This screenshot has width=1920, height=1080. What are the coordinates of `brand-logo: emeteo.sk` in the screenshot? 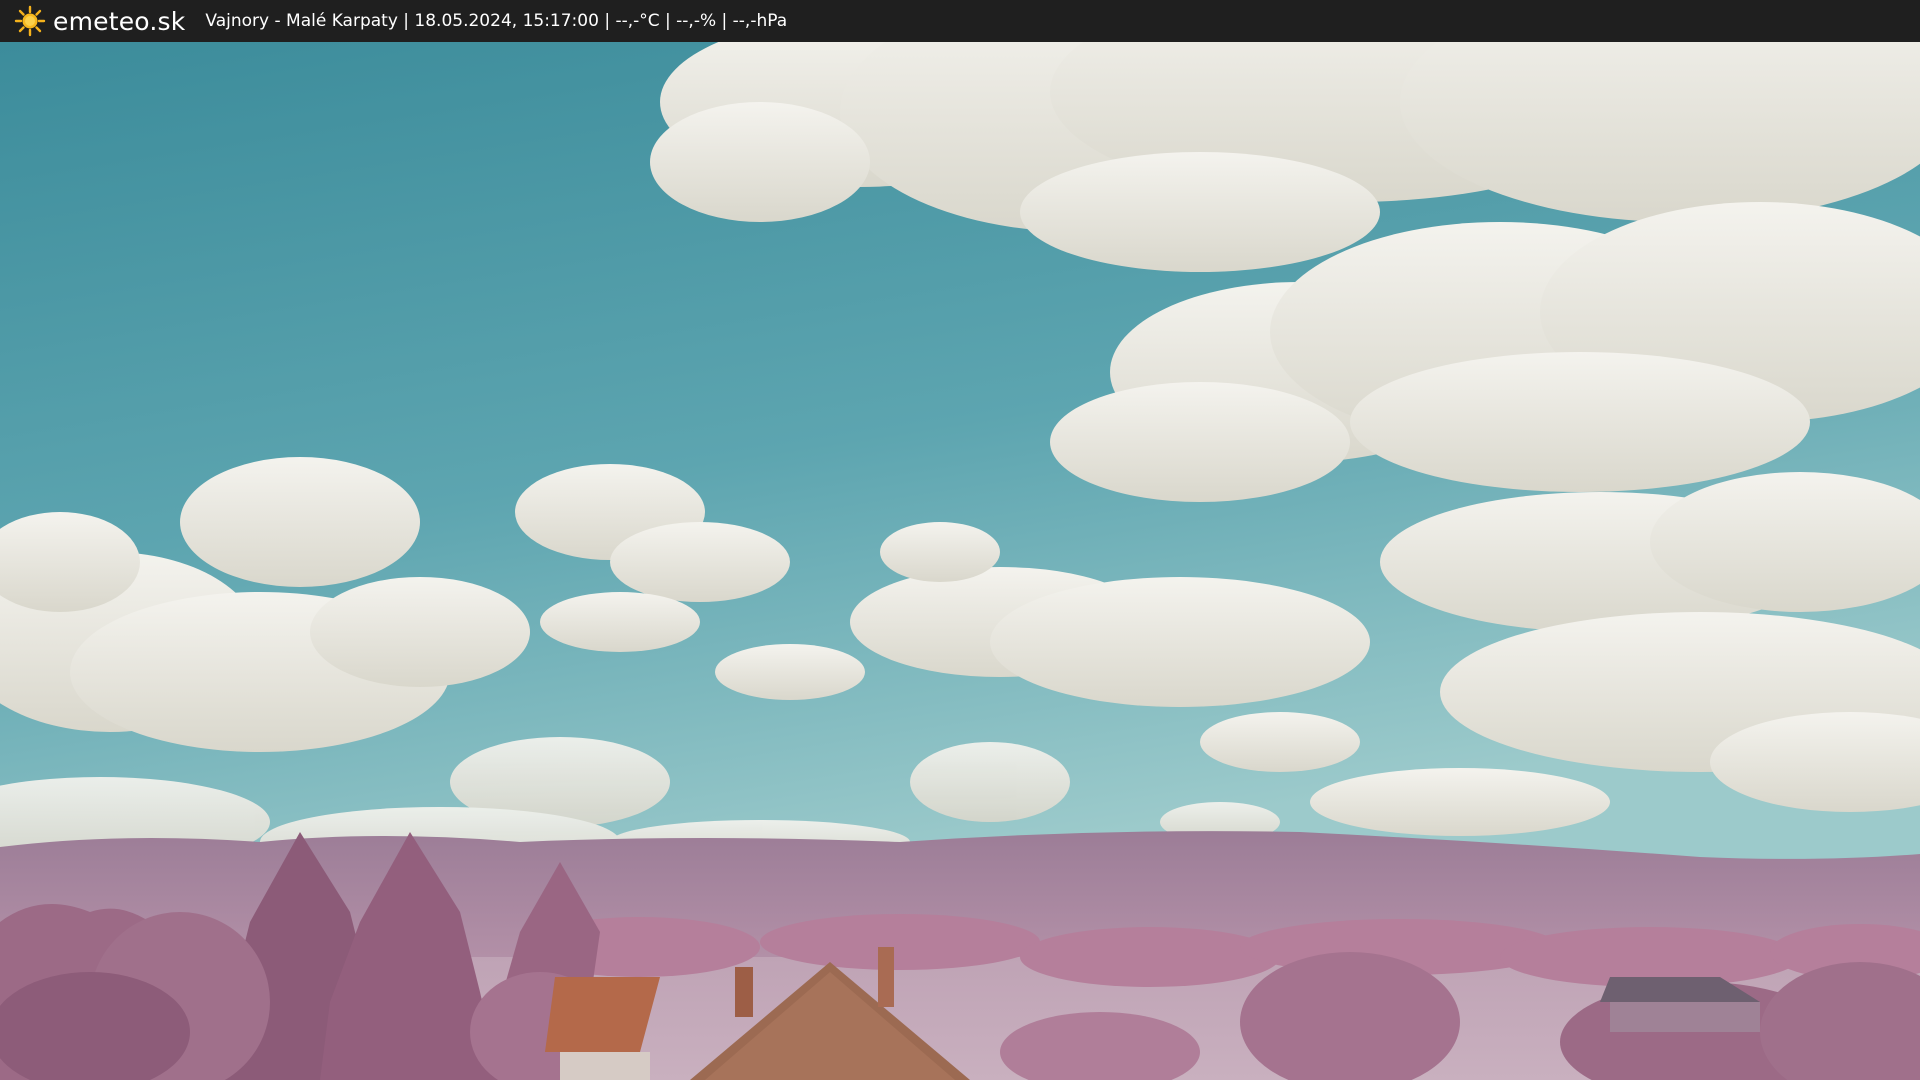 It's located at (99, 21).